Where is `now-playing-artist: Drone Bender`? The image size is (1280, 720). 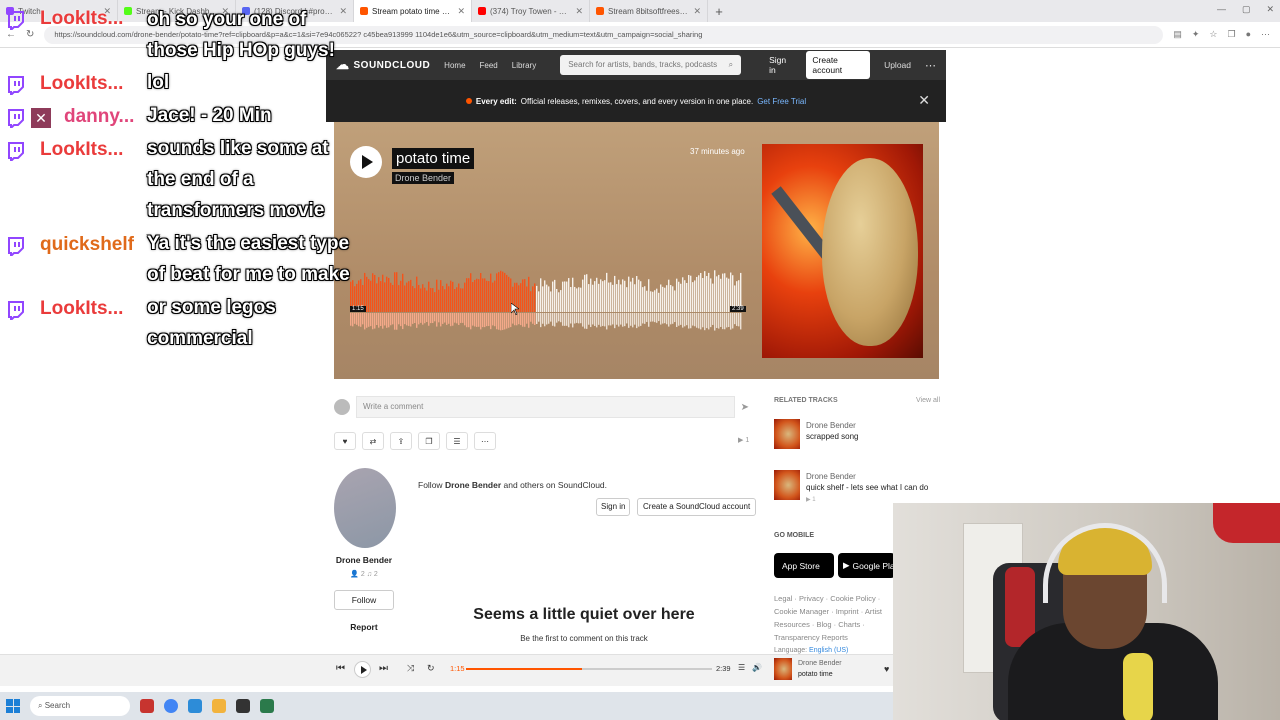 now-playing-artist: Drone Bender is located at coordinates (820, 663).